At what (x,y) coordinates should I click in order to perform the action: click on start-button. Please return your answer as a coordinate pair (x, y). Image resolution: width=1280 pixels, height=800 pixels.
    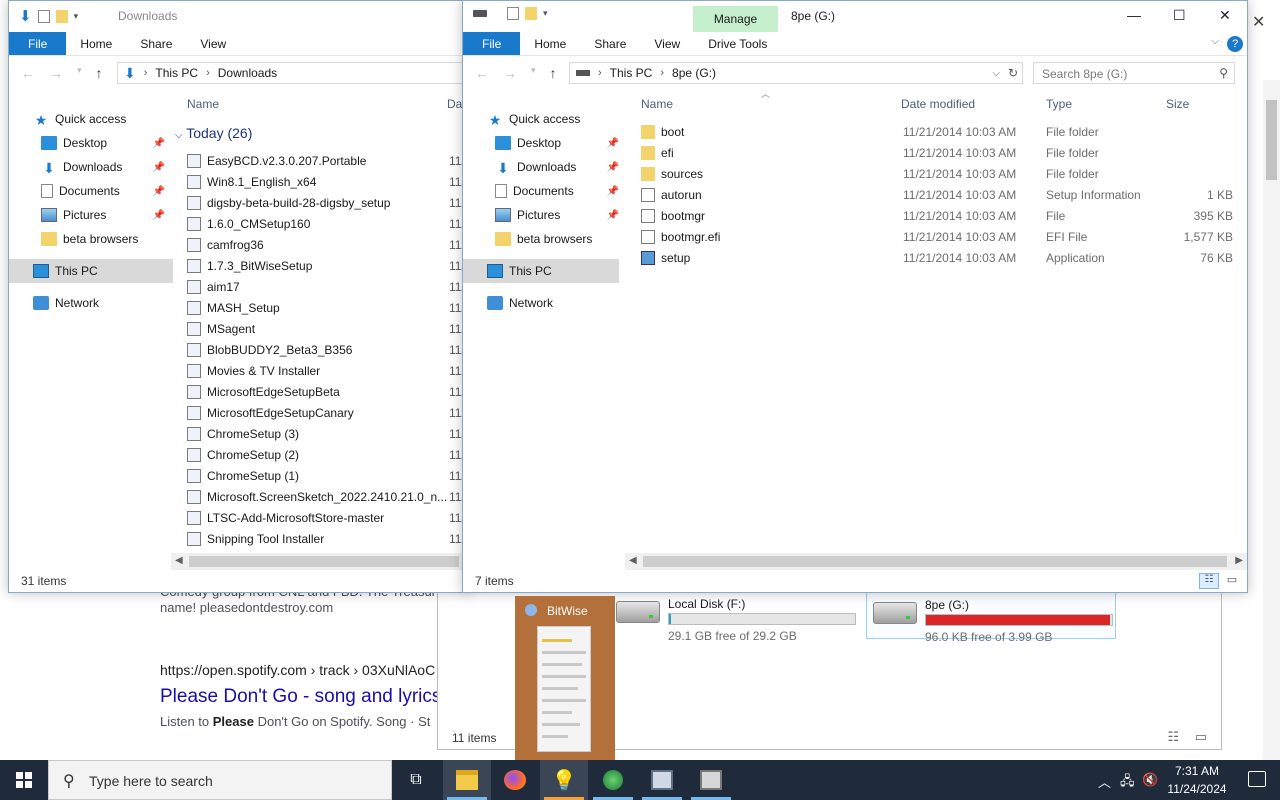
    Looking at the image, I should click on (24, 780).